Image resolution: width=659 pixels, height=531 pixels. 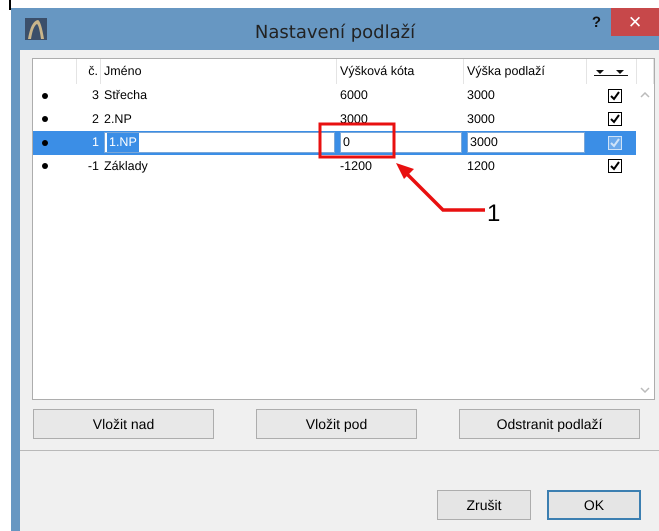 I want to click on table-cell-text: 1200, so click(x=481, y=166).